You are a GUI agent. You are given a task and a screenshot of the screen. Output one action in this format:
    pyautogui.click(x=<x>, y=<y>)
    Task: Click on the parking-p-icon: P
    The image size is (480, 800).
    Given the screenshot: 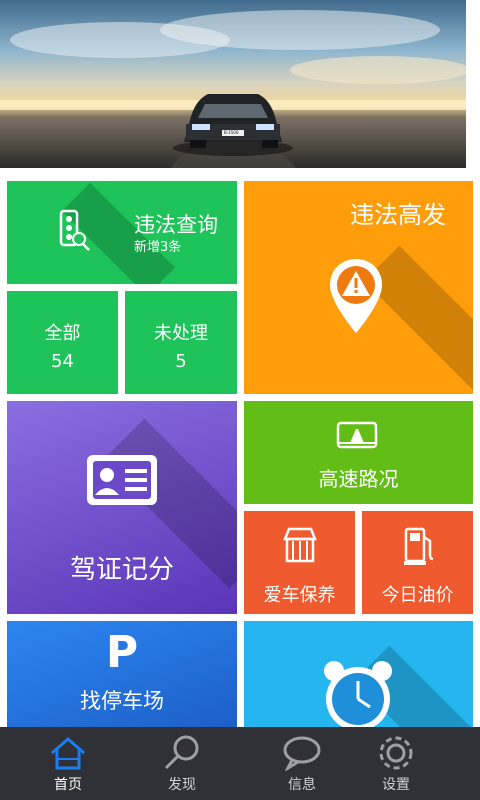 What is the action you would take?
    pyautogui.click(x=122, y=652)
    